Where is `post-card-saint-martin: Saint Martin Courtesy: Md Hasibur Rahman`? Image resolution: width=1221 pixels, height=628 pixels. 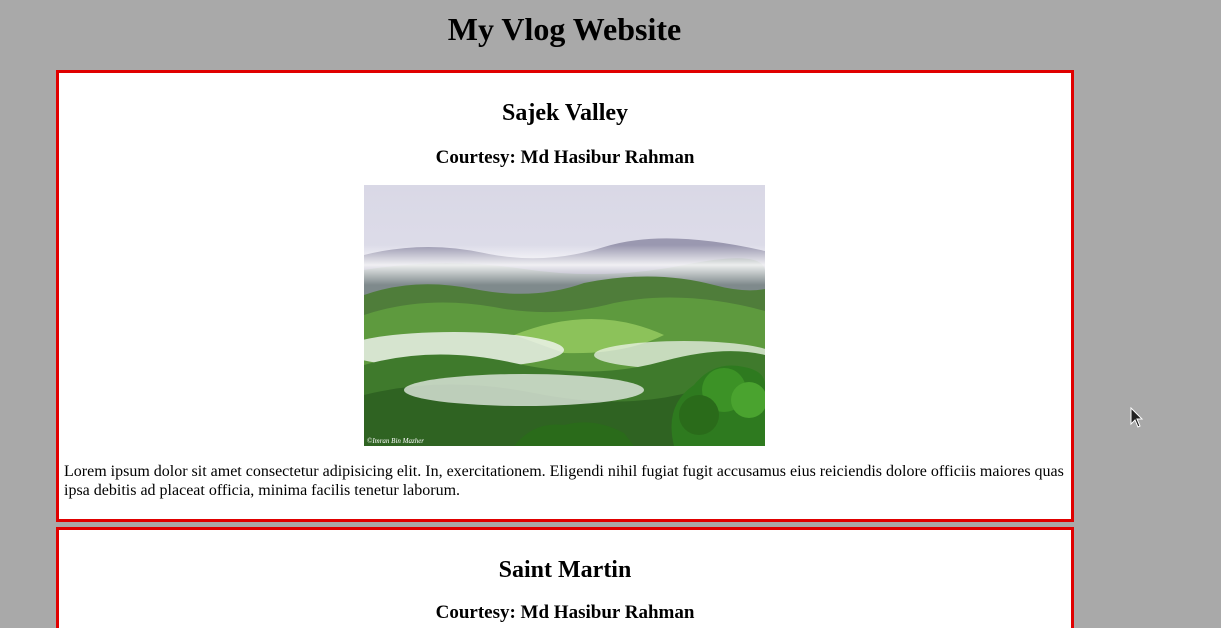
post-card-saint-martin: Saint Martin Courtesy: Md Hasibur Rahman is located at coordinates (565, 577).